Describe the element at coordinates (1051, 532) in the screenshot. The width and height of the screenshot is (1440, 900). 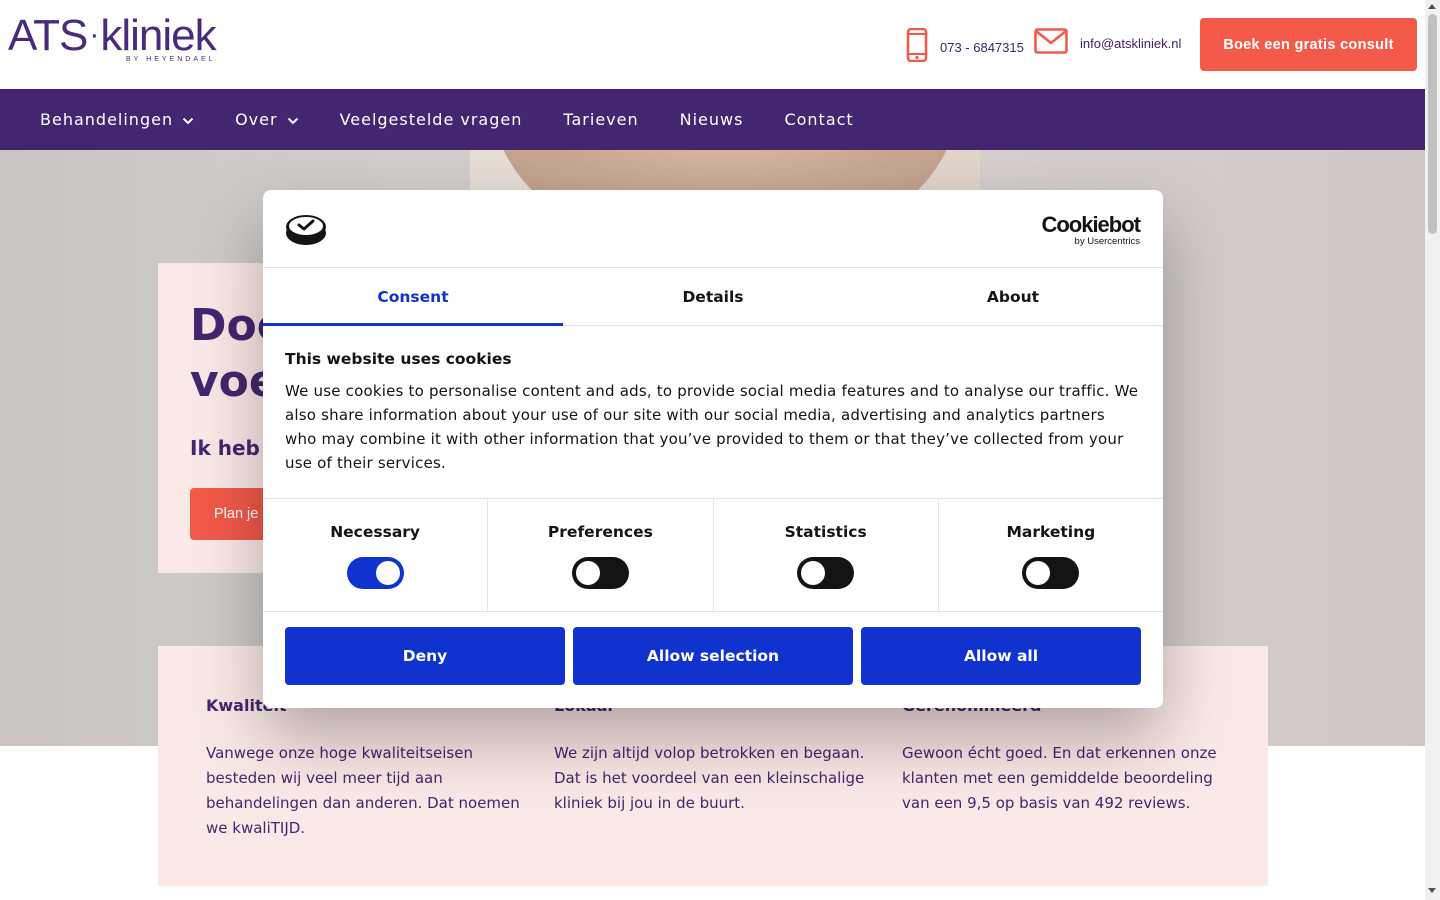
I see `toggle-label: Marketing` at that location.